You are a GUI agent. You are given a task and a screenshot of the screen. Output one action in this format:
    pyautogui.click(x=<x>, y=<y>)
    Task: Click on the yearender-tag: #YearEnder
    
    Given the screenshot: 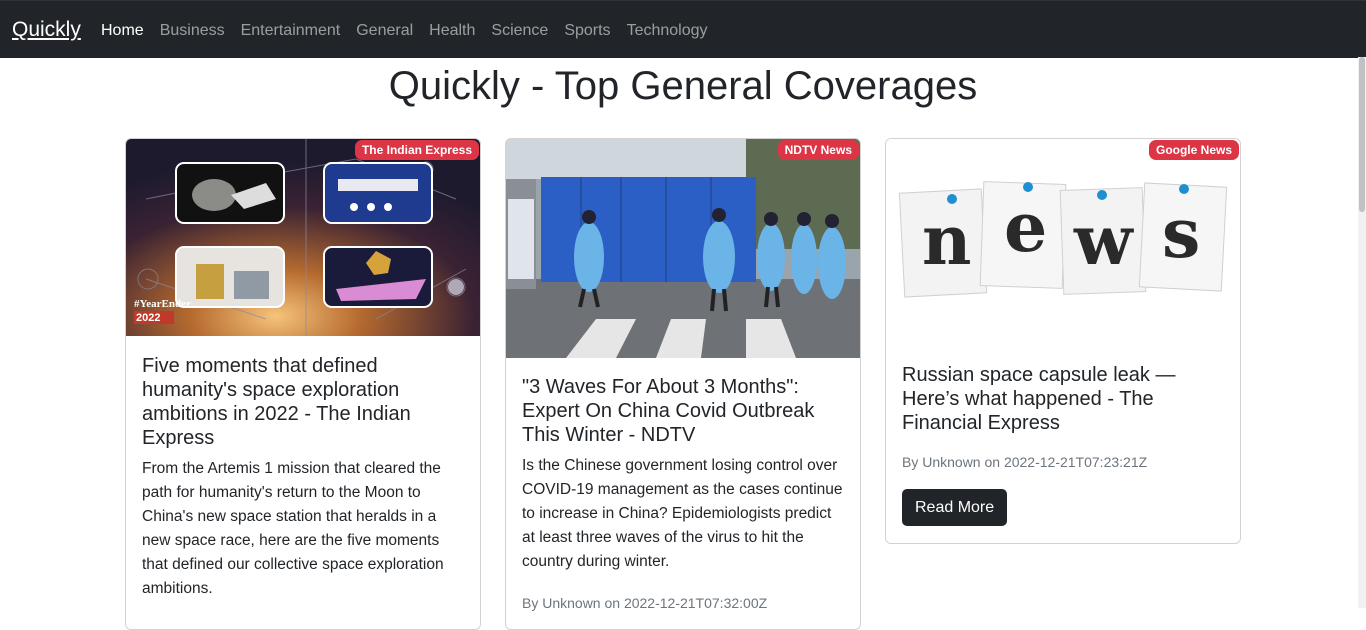 What is the action you would take?
    pyautogui.click(x=162, y=304)
    